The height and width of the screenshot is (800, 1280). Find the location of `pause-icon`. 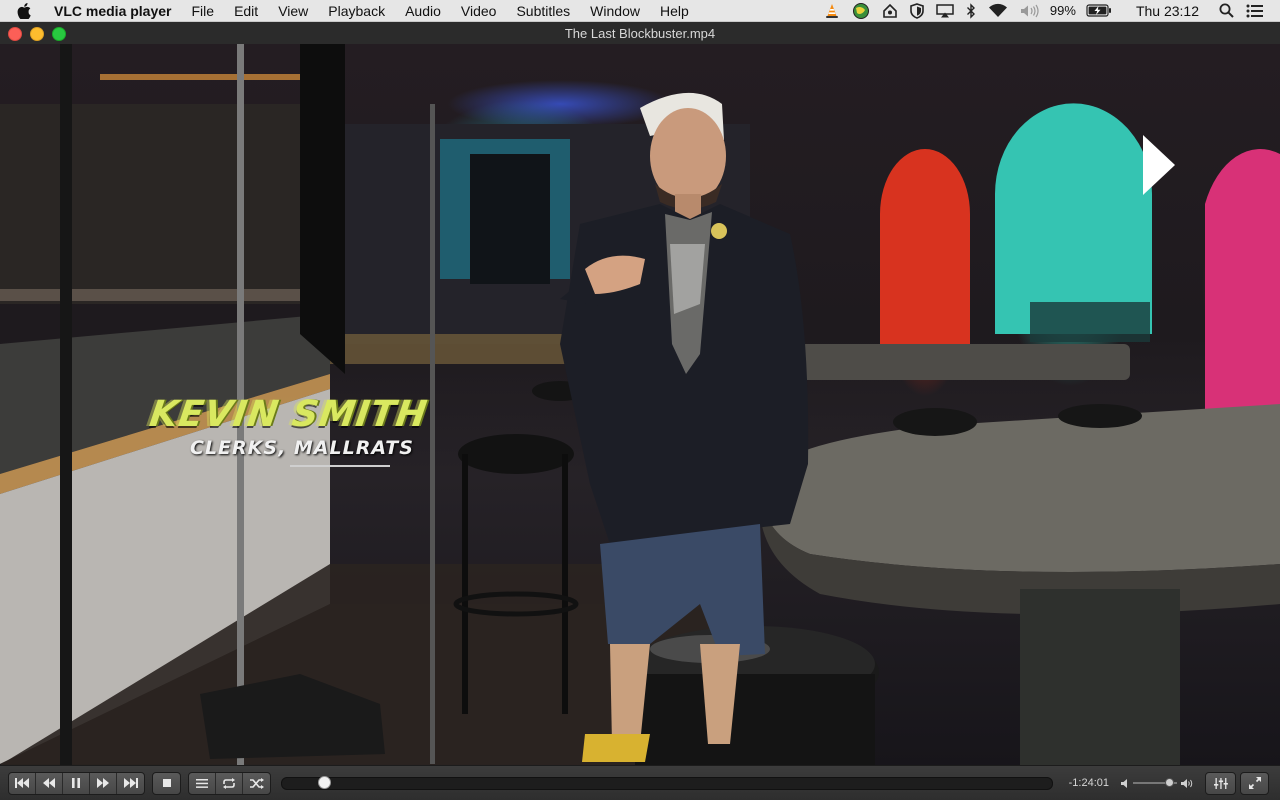

pause-icon is located at coordinates (76, 783).